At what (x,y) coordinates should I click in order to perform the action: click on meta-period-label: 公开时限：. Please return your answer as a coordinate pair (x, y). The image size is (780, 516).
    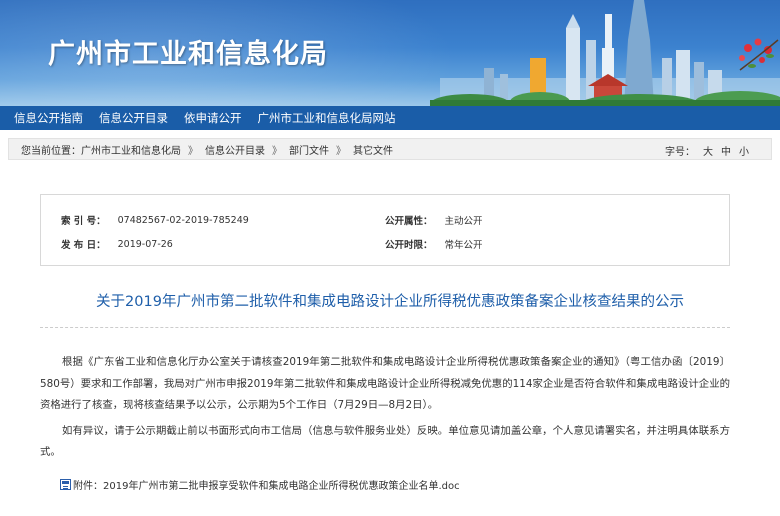
    Looking at the image, I should click on (409, 245).